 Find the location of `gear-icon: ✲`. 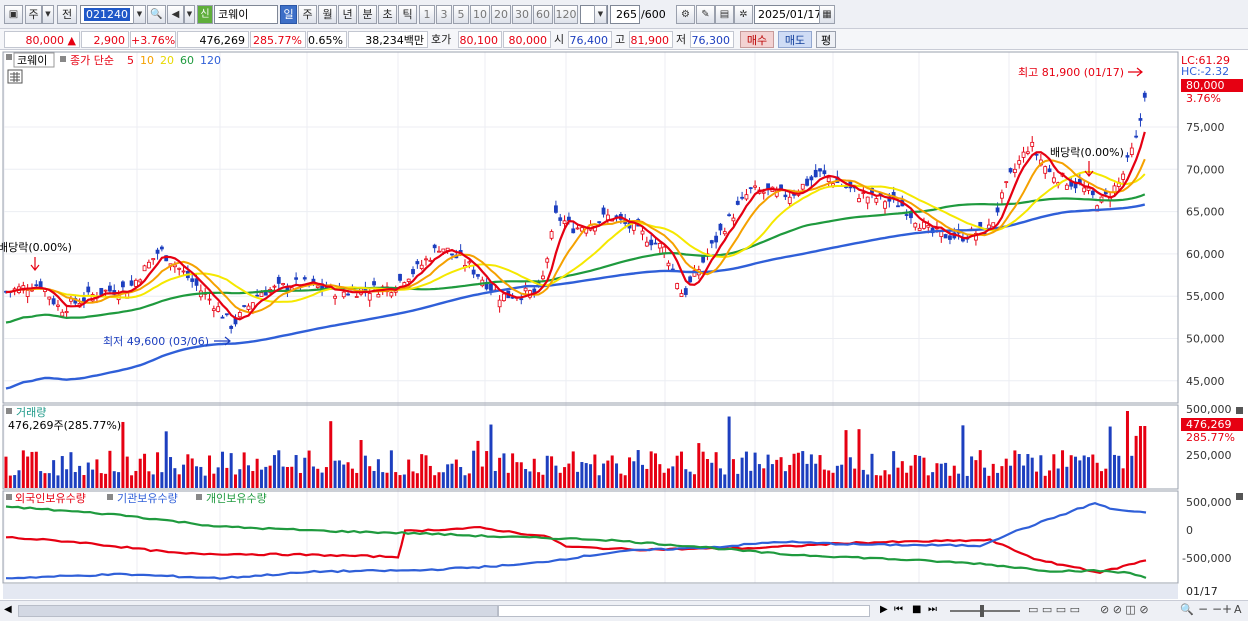

gear-icon: ✲ is located at coordinates (743, 14).